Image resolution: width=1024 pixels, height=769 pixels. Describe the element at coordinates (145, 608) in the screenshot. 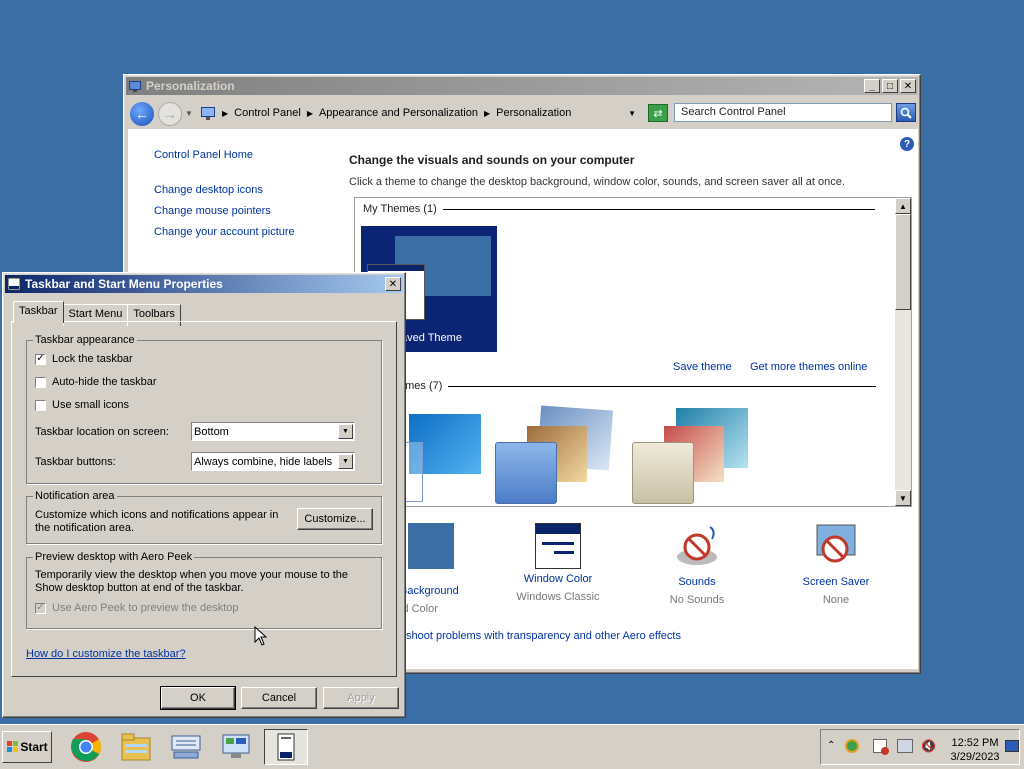

I see `aero-peek-label: Use Aero Peek to preview the desktop` at that location.